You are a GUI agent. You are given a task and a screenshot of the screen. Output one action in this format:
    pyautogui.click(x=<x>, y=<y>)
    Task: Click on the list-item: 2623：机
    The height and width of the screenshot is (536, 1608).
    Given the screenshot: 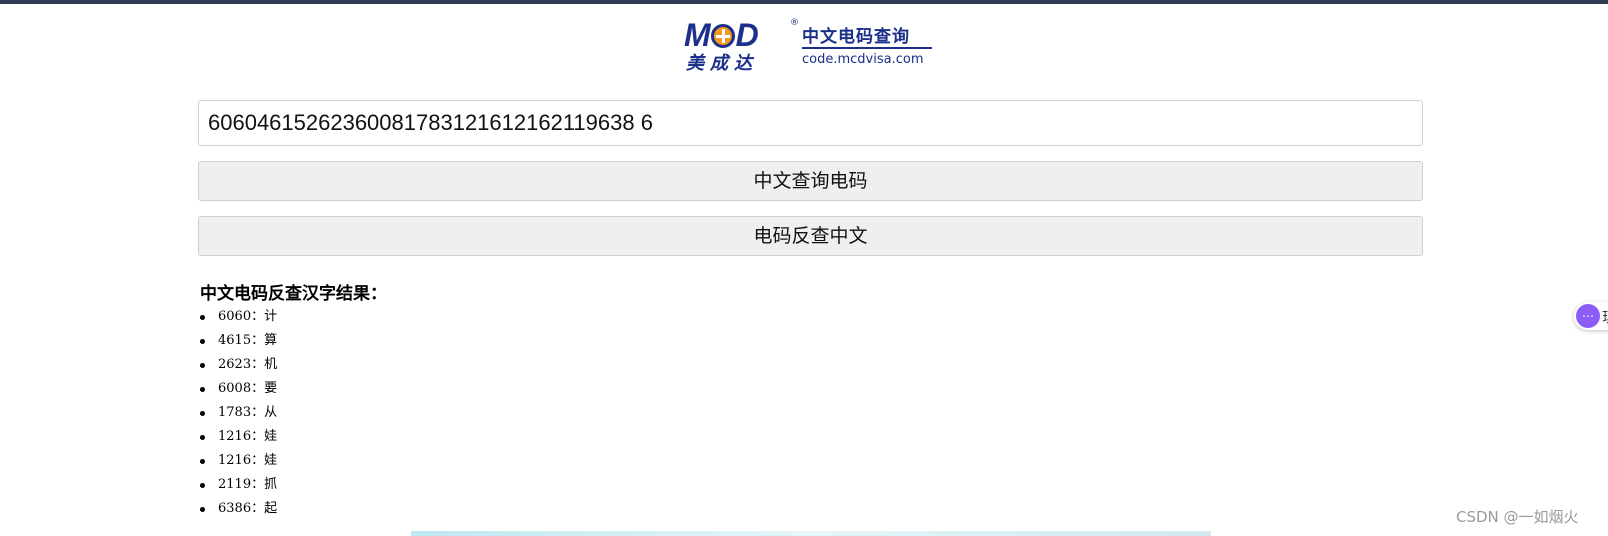 What is the action you would take?
    pyautogui.click(x=238, y=365)
    